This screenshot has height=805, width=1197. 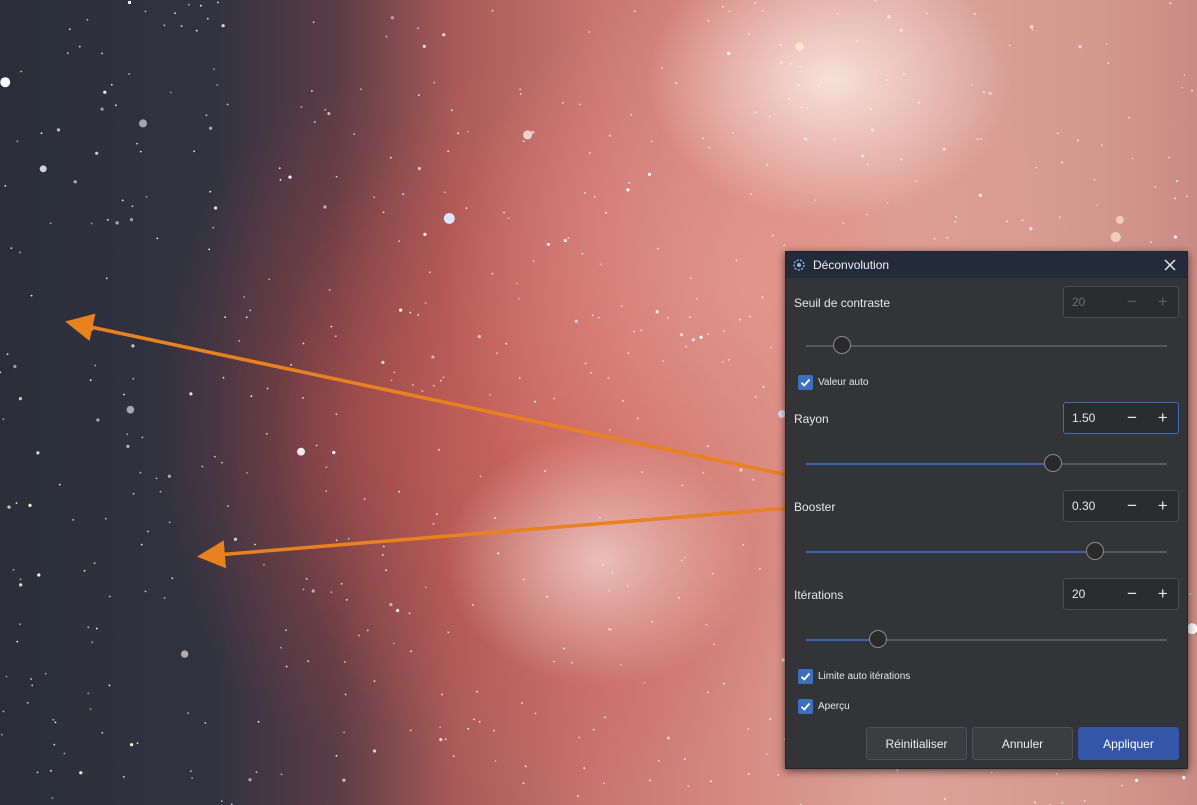 I want to click on booster-value: 0.30, so click(x=1090, y=506).